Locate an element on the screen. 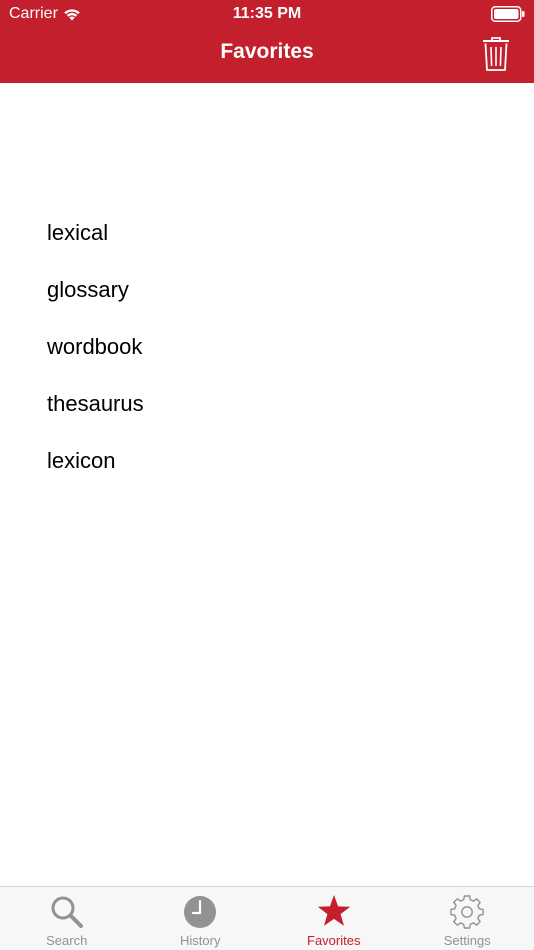  battery-icon is located at coordinates (508, 14).